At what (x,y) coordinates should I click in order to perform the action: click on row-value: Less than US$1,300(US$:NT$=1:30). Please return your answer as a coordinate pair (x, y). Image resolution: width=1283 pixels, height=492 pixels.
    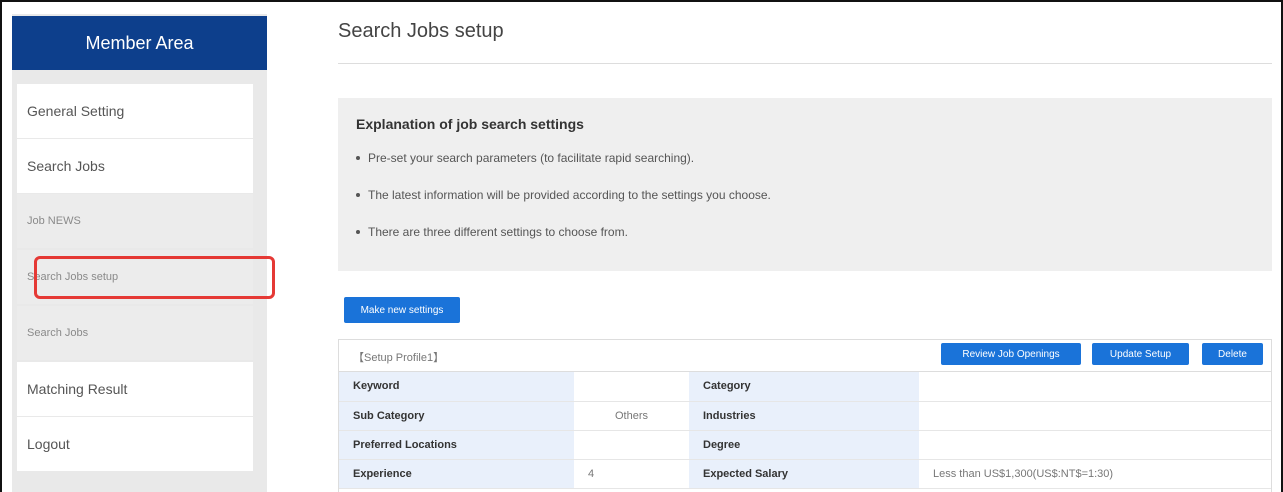
    Looking at the image, I should click on (1095, 474).